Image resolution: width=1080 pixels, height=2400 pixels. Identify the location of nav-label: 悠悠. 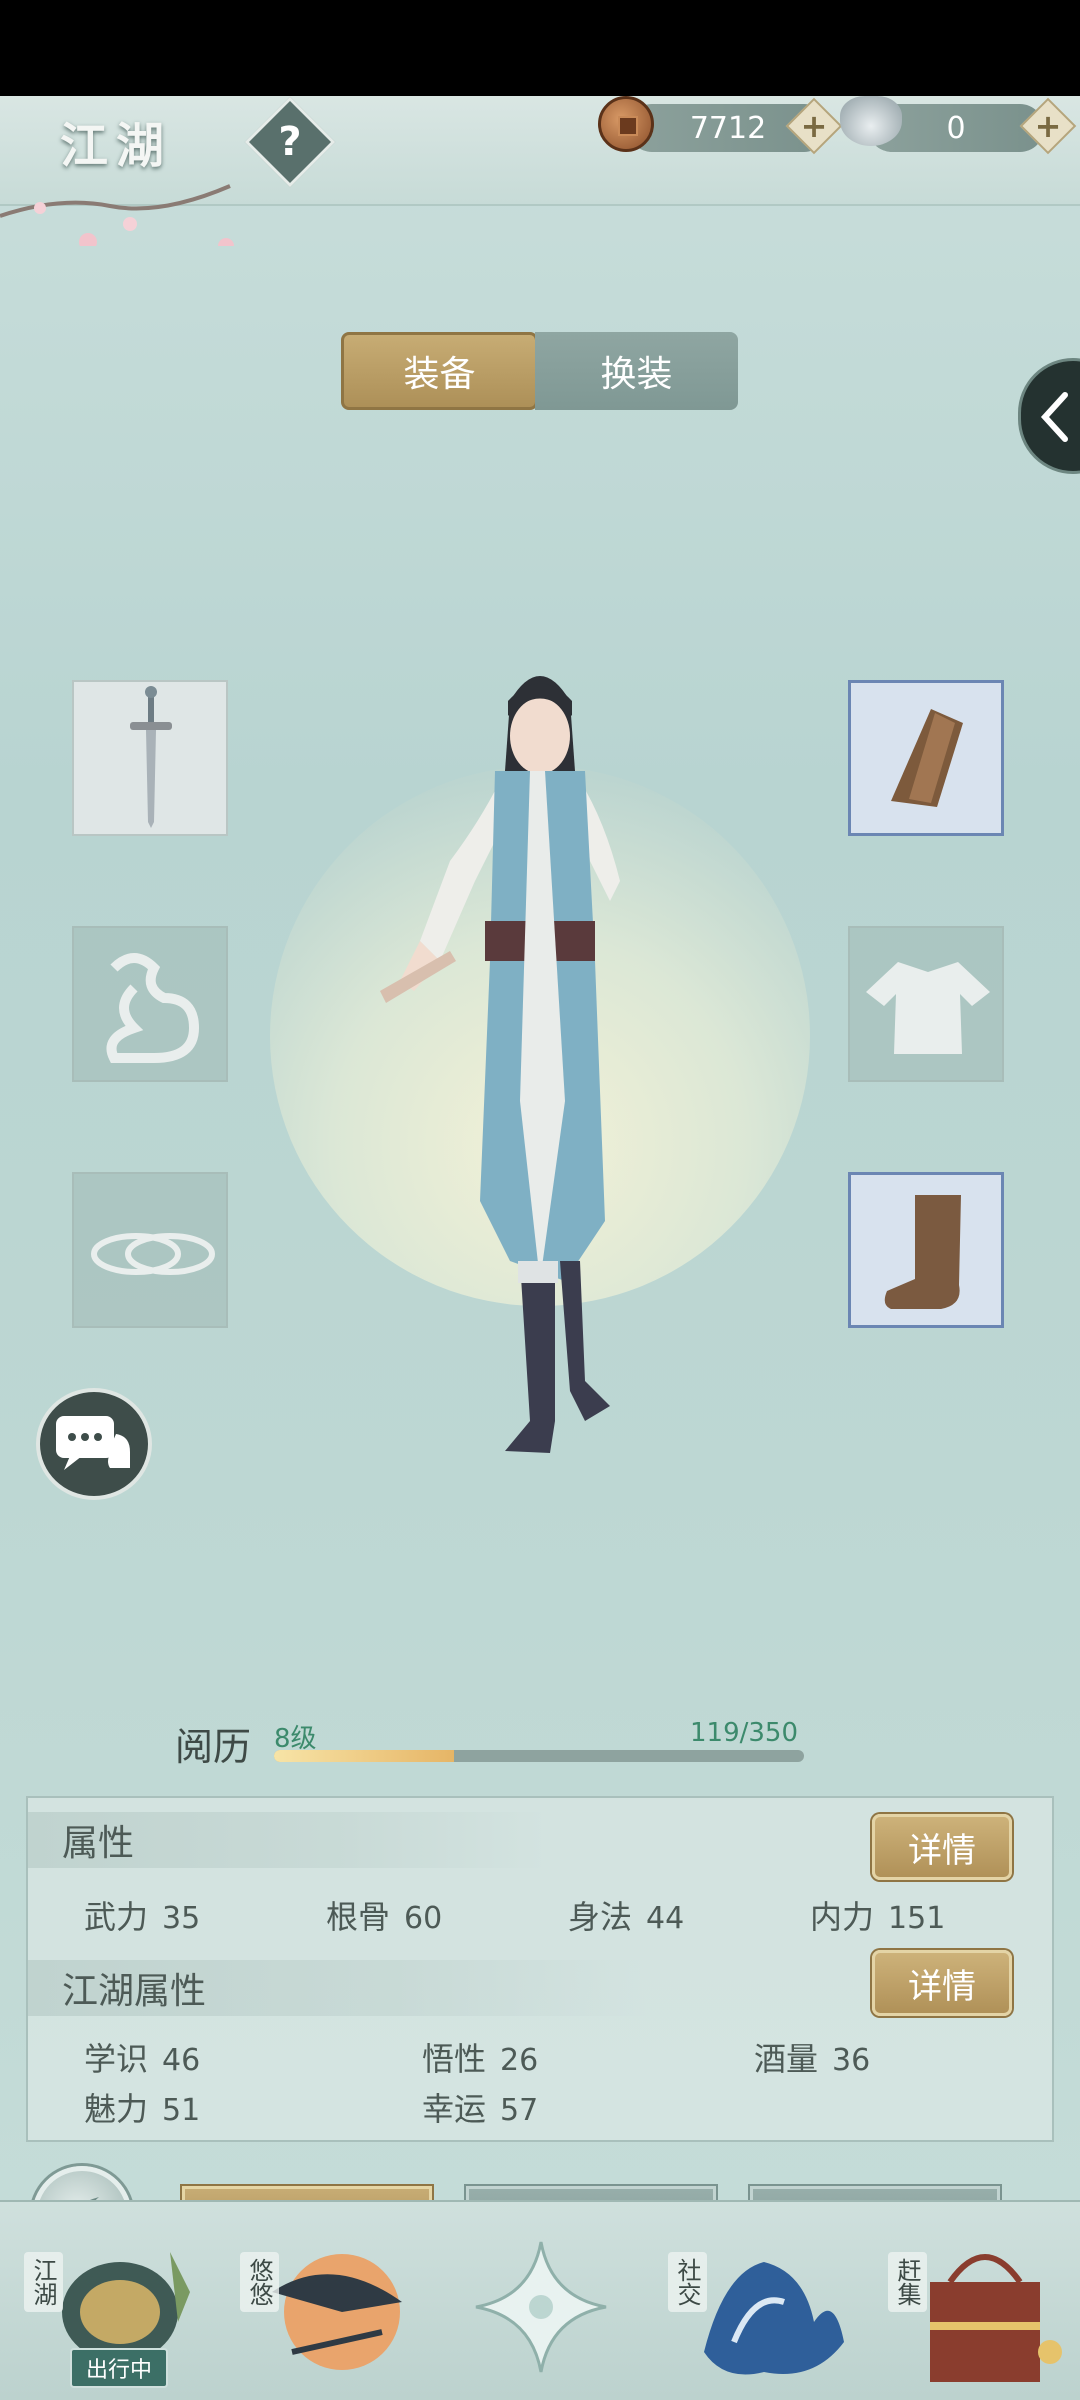
(259, 2282).